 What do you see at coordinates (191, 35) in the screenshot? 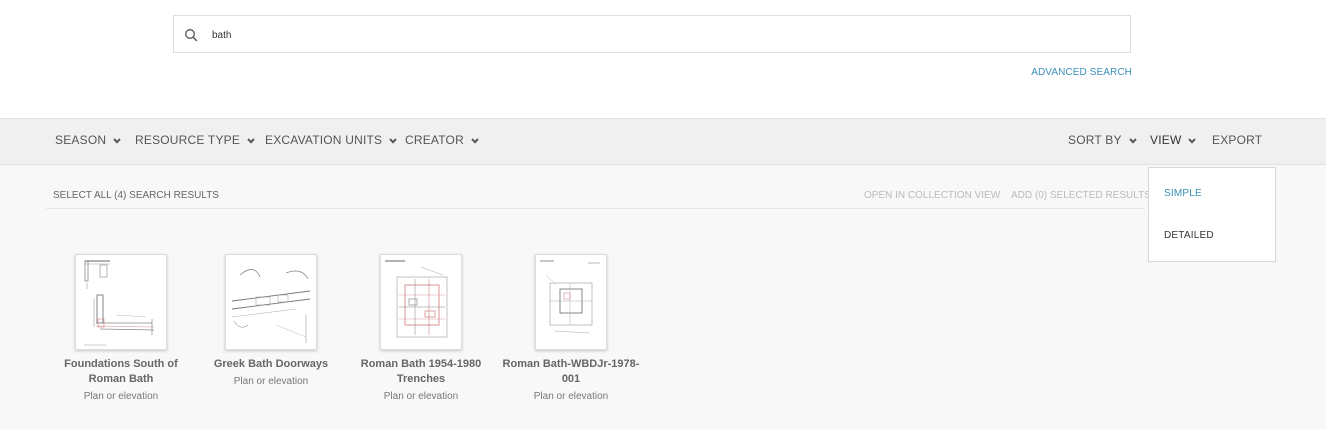
I see `search-icon` at bounding box center [191, 35].